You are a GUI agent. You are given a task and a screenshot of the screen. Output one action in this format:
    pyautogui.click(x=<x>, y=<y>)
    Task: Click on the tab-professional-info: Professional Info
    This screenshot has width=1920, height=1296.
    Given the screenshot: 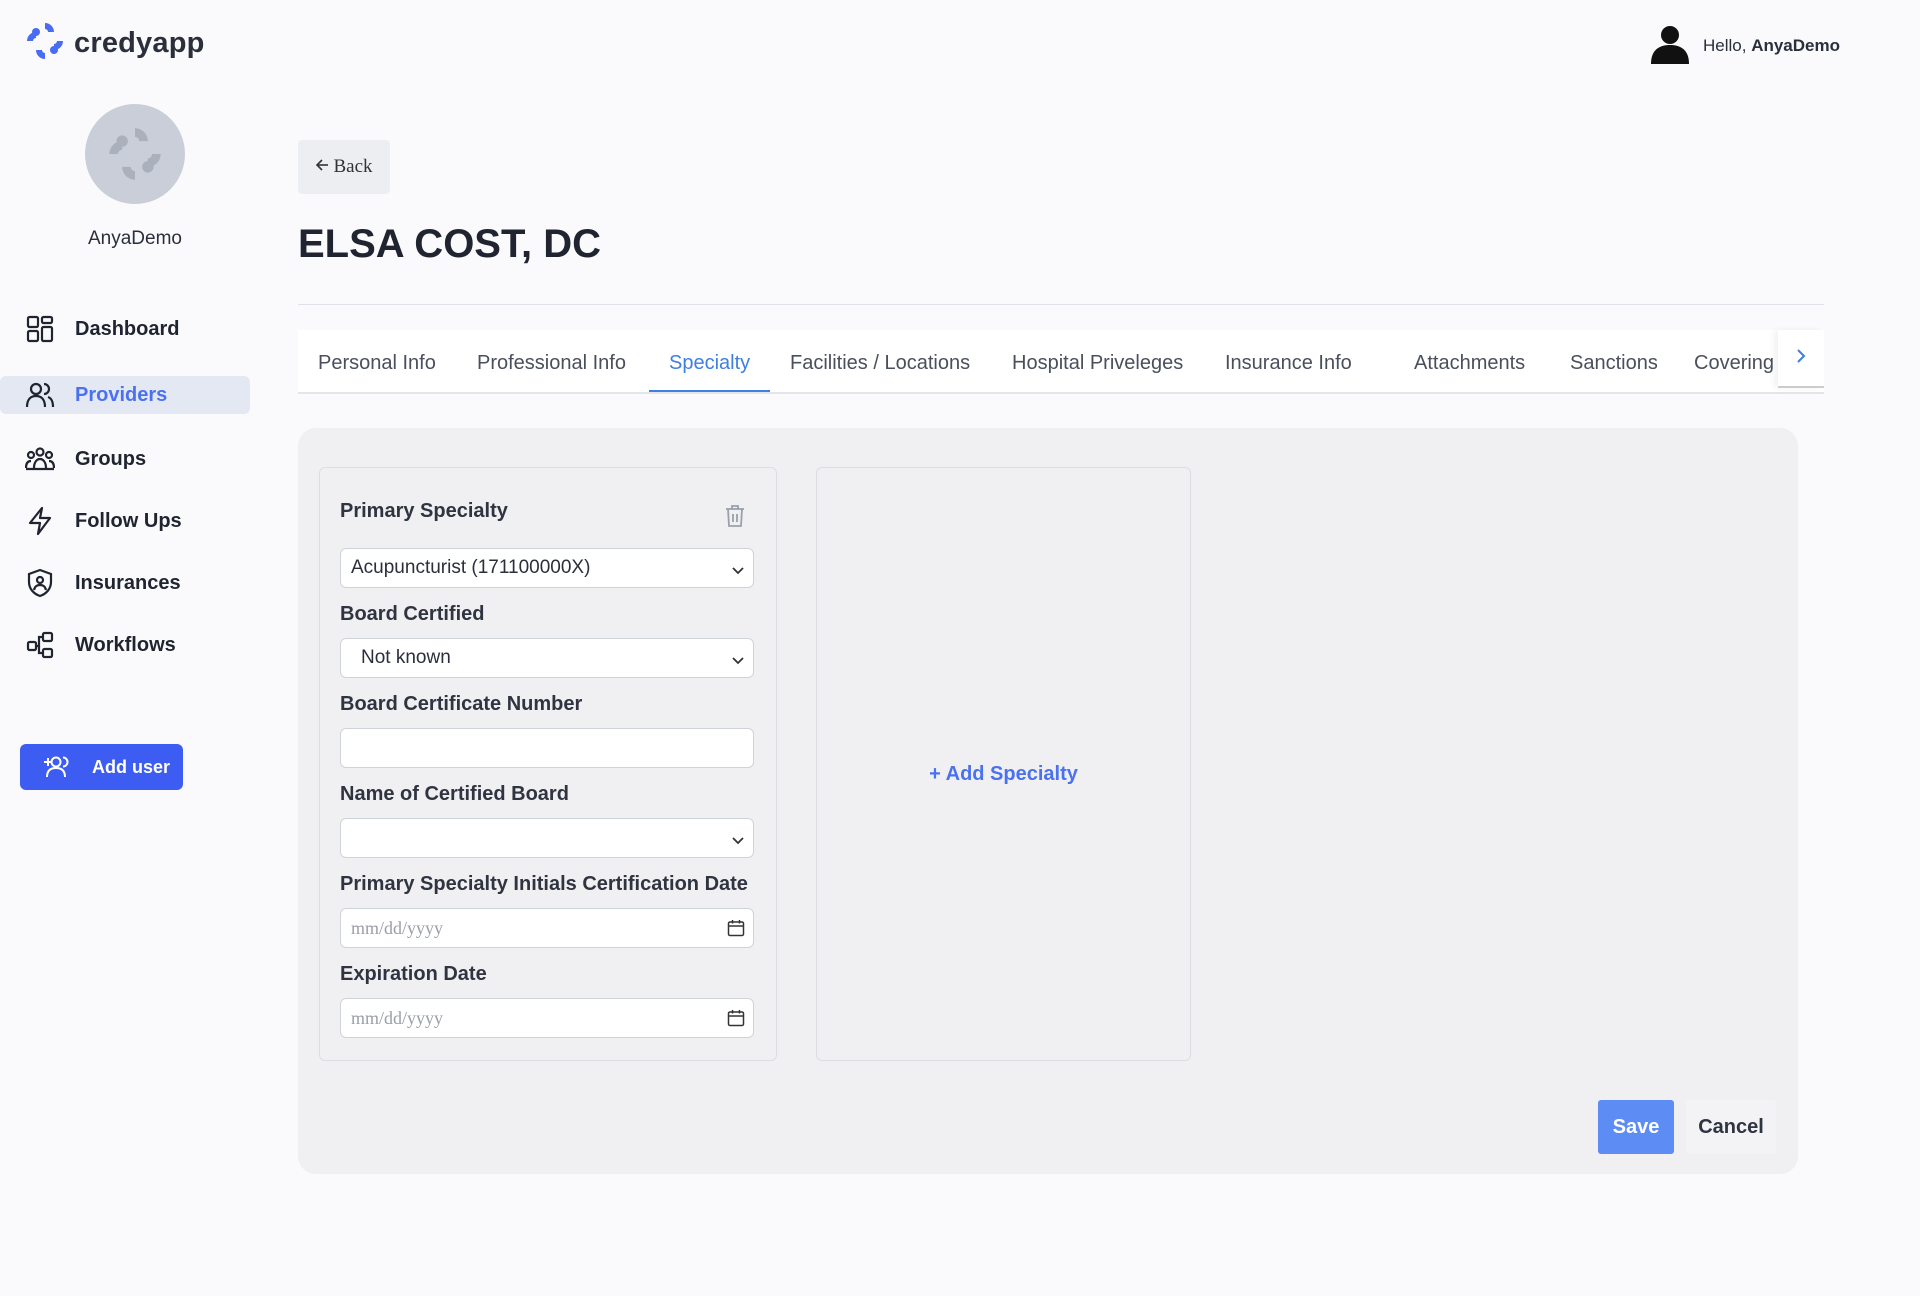 What is the action you would take?
    pyautogui.click(x=551, y=361)
    